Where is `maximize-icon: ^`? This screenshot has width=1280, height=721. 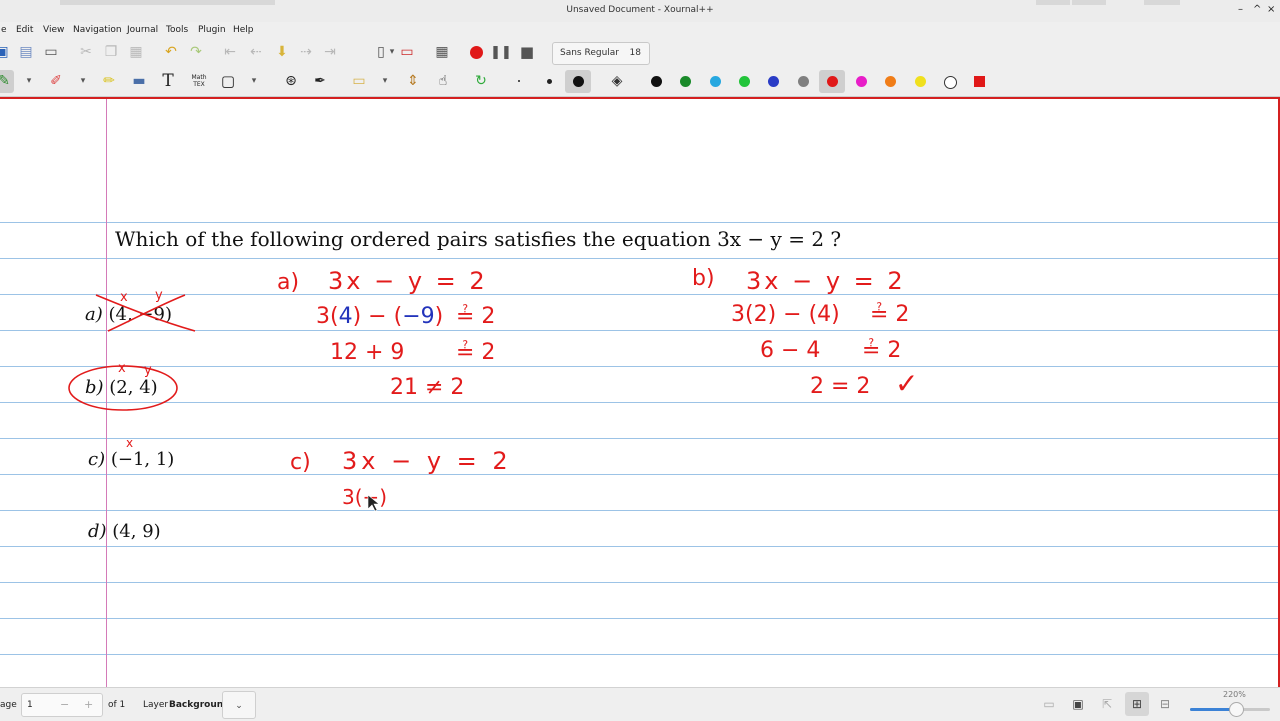 maximize-icon: ^ is located at coordinates (1257, 9).